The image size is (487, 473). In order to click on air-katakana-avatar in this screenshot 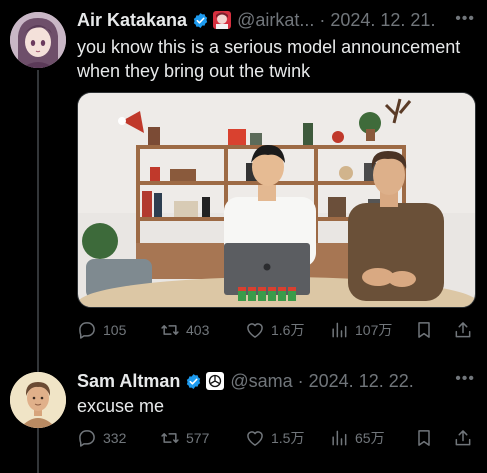, I will do `click(38, 40)`.